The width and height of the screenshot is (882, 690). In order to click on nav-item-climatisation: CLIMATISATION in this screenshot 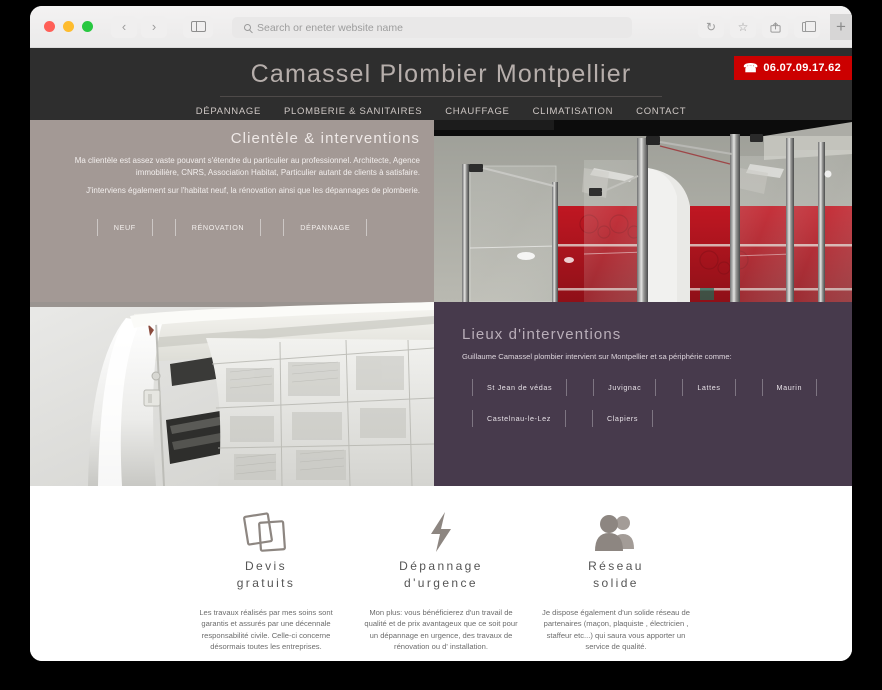, I will do `click(573, 111)`.